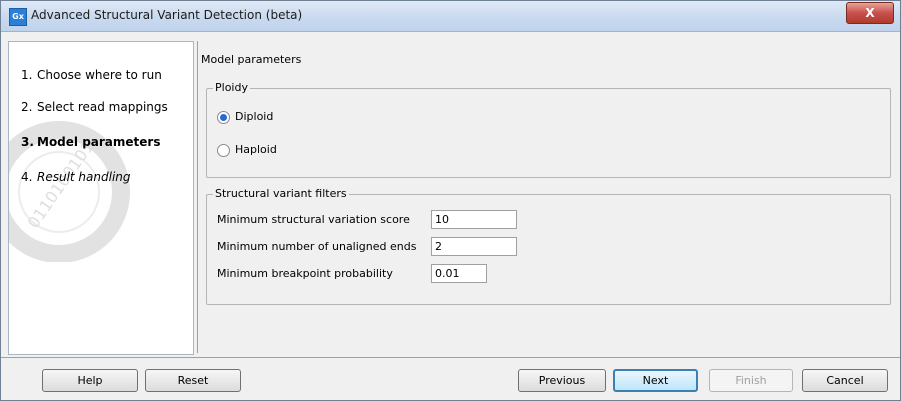 This screenshot has width=901, height=401. I want to click on radio-haploid-label: Haploid, so click(256, 149).